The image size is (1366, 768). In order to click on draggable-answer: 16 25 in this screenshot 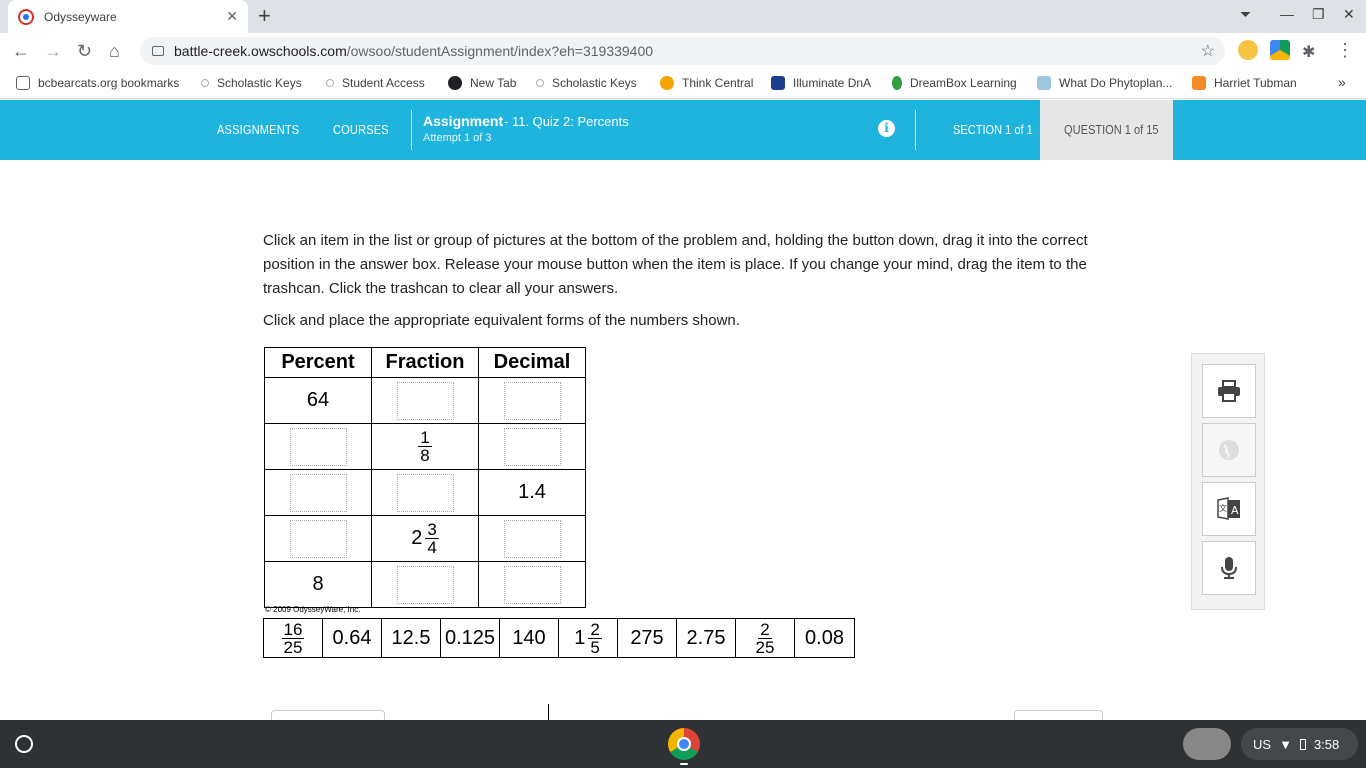, I will do `click(293, 638)`.